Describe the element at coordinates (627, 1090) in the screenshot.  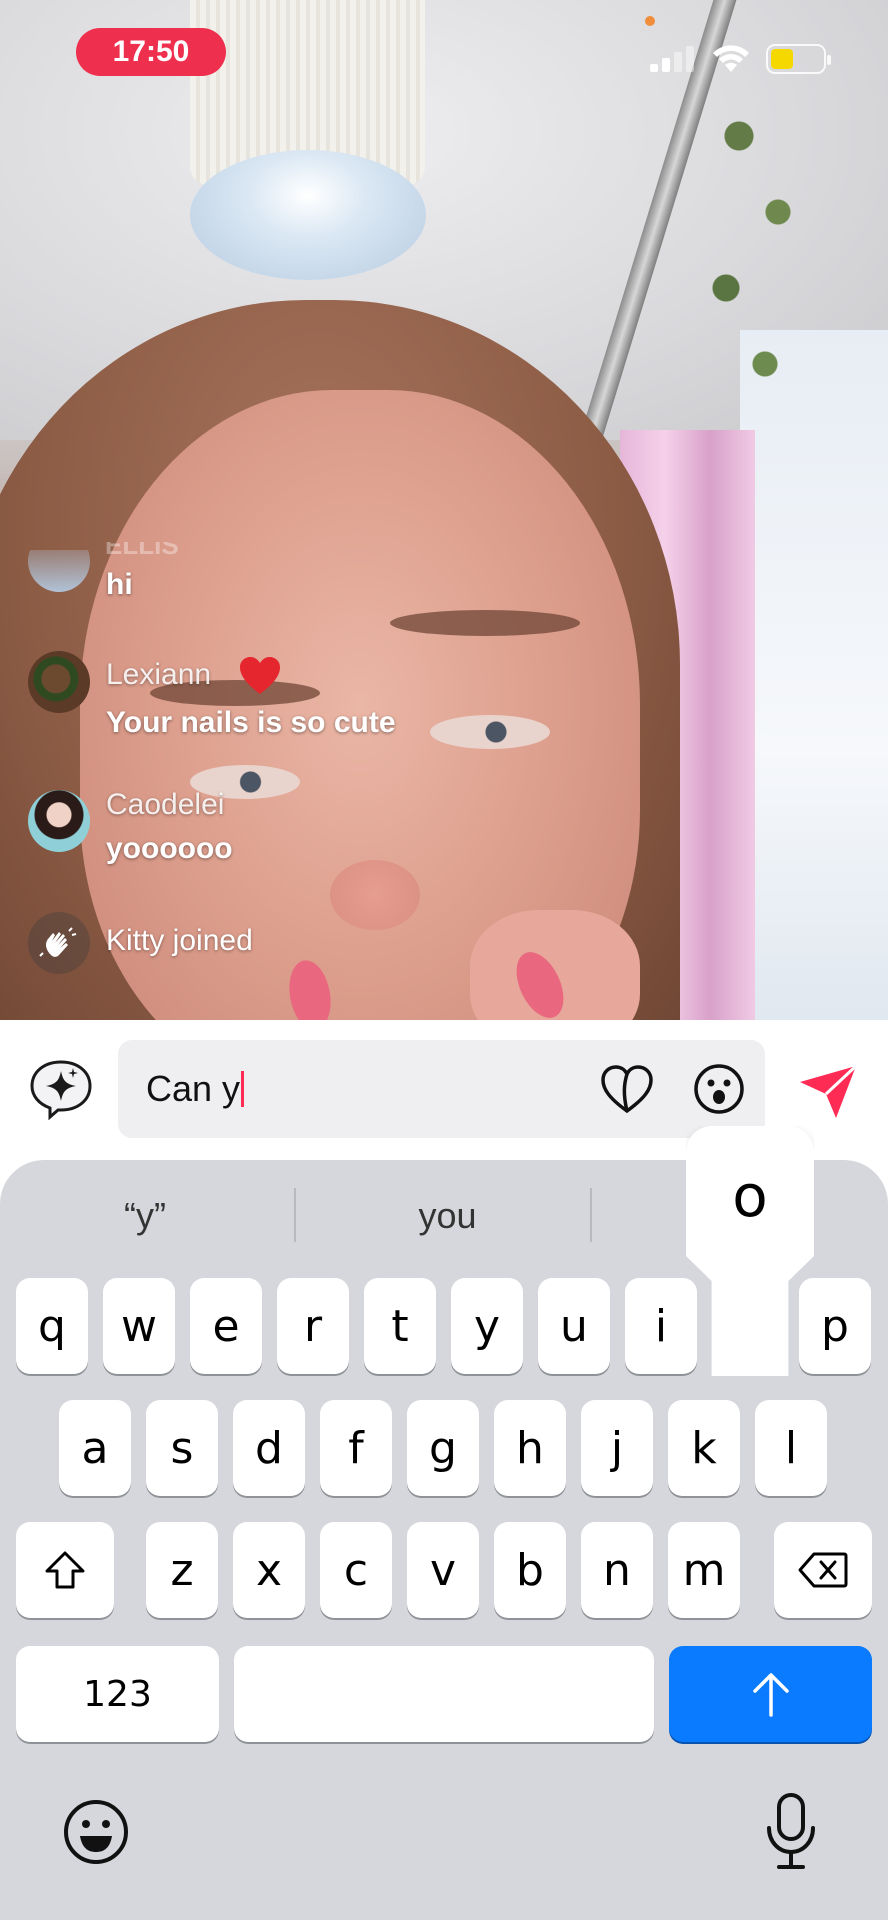
I see `heart-gift-button` at that location.